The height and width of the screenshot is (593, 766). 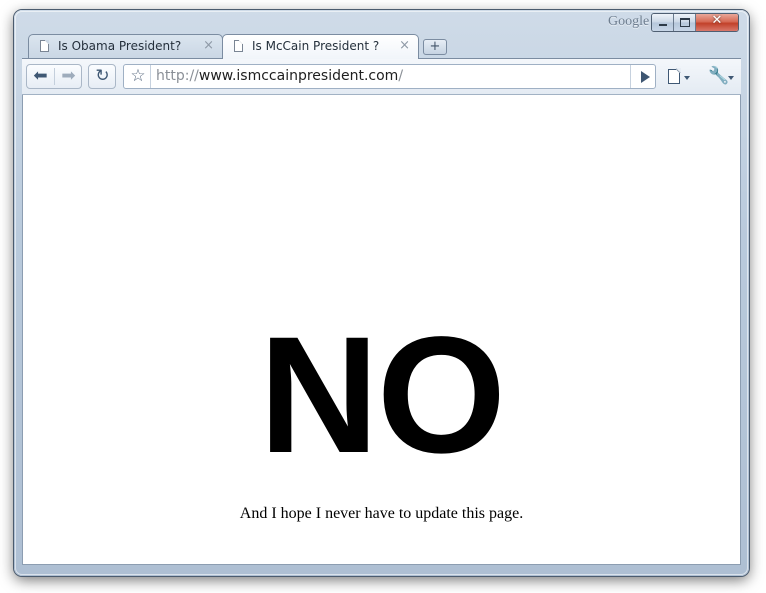 What do you see at coordinates (177, 76) in the screenshot?
I see `url-scheme: http://` at bounding box center [177, 76].